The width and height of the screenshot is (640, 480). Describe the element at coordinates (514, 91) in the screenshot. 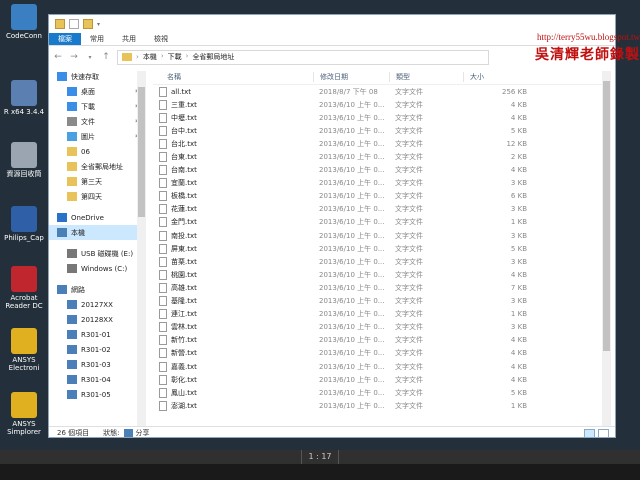

I see `file-size: 256 KB` at that location.